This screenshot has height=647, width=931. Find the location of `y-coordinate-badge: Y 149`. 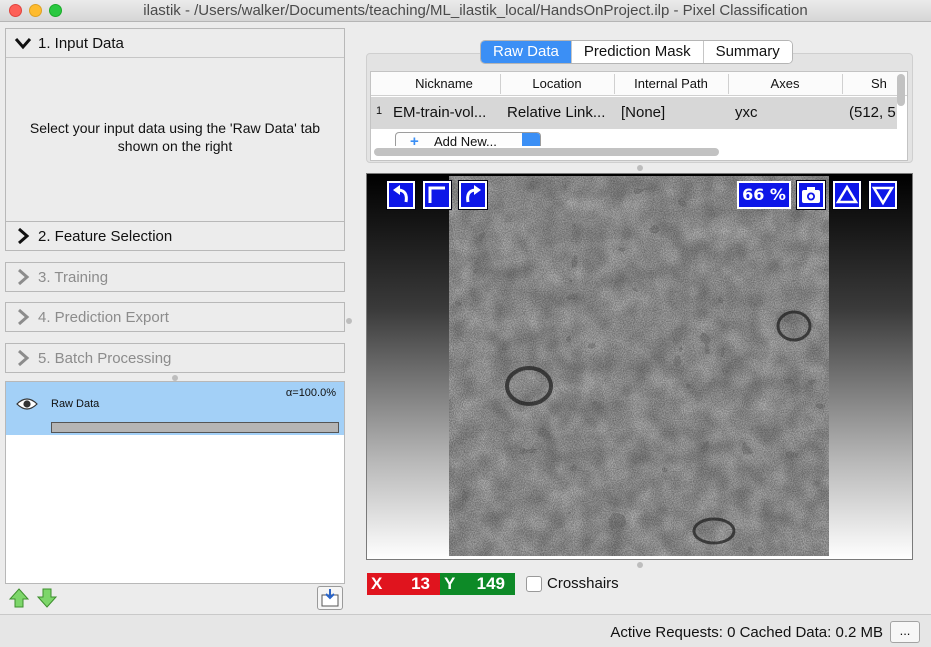

y-coordinate-badge: Y 149 is located at coordinates (477, 584).